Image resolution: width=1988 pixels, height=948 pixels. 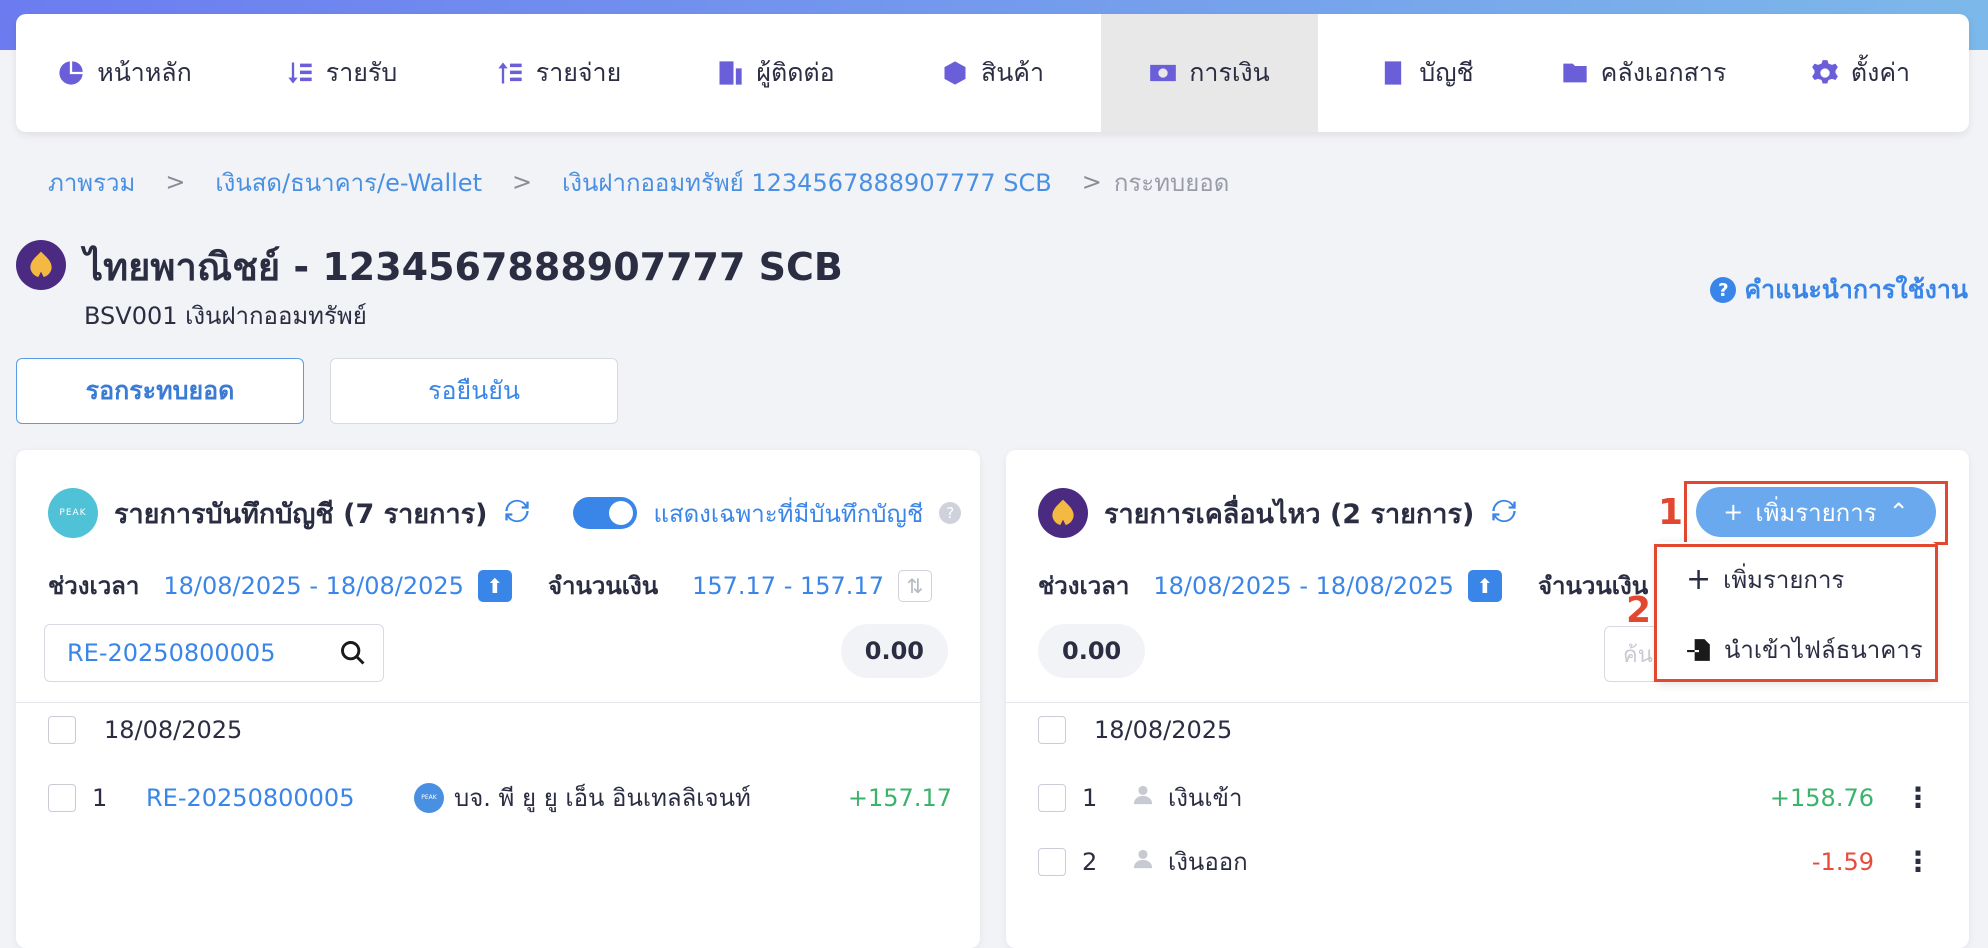 I want to click on row-amount: -1.59, so click(x=1842, y=861).